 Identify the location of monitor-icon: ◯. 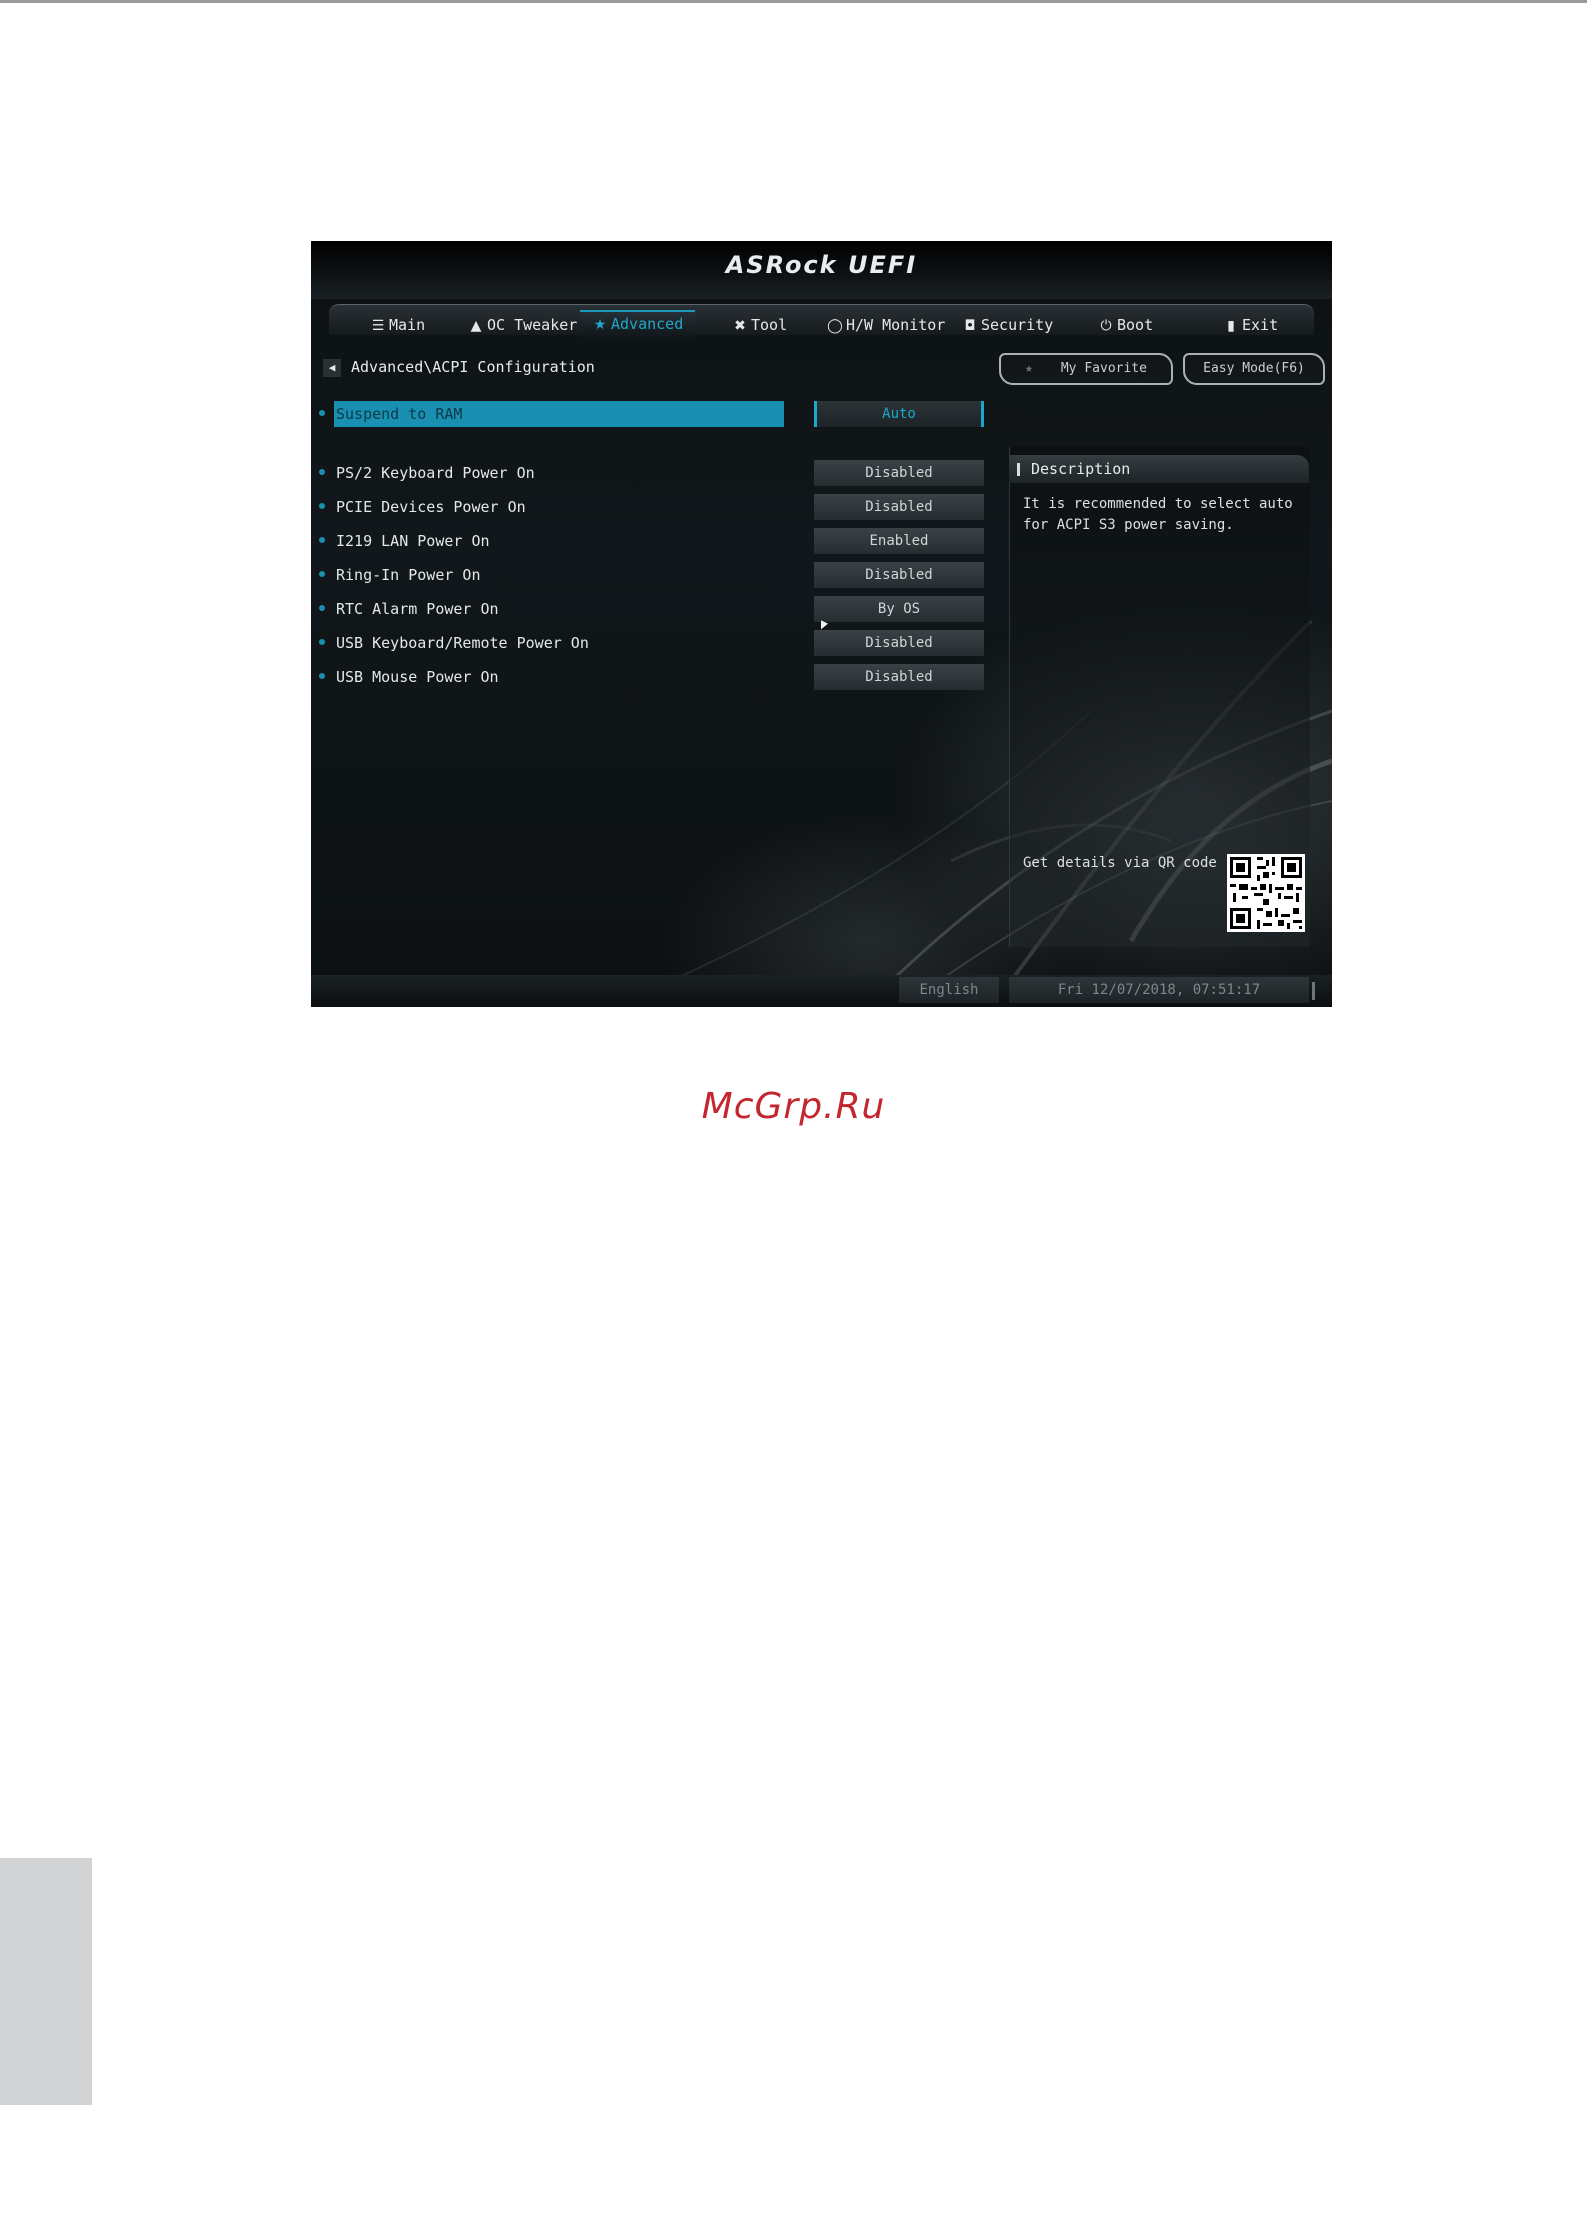
(835, 326).